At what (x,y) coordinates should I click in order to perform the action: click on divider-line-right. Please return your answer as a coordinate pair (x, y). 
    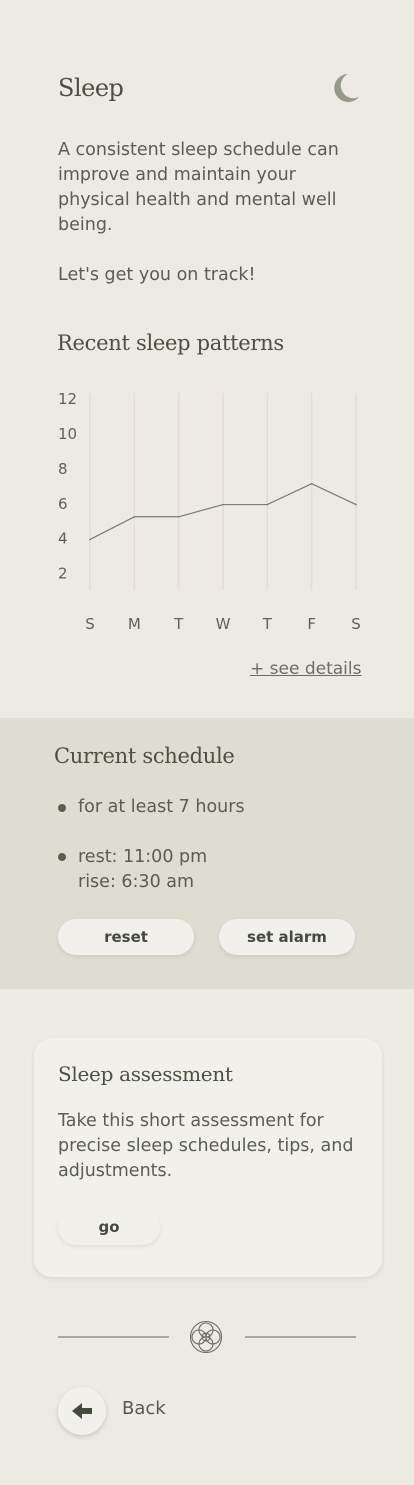
    Looking at the image, I should click on (300, 1337).